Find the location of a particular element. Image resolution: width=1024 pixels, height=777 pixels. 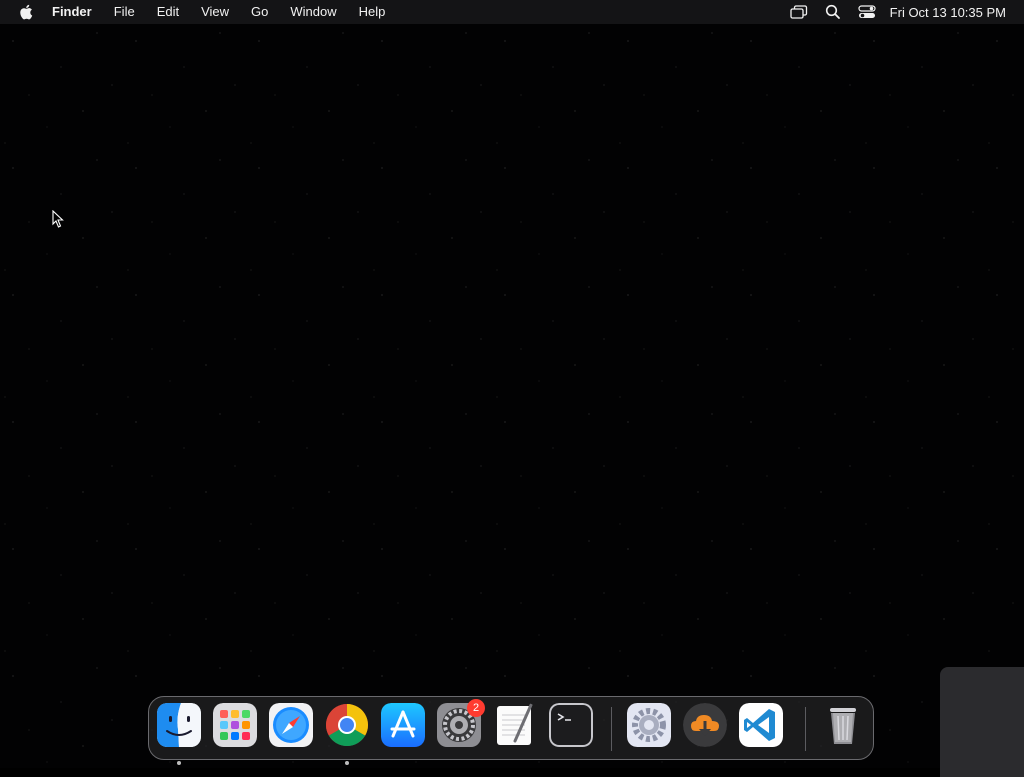

dock-item-finder is located at coordinates (179, 734).